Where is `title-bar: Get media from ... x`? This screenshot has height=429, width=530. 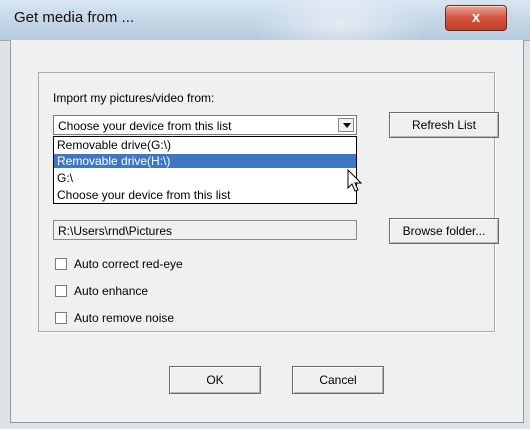
title-bar: Get media from ... x is located at coordinates (265, 20).